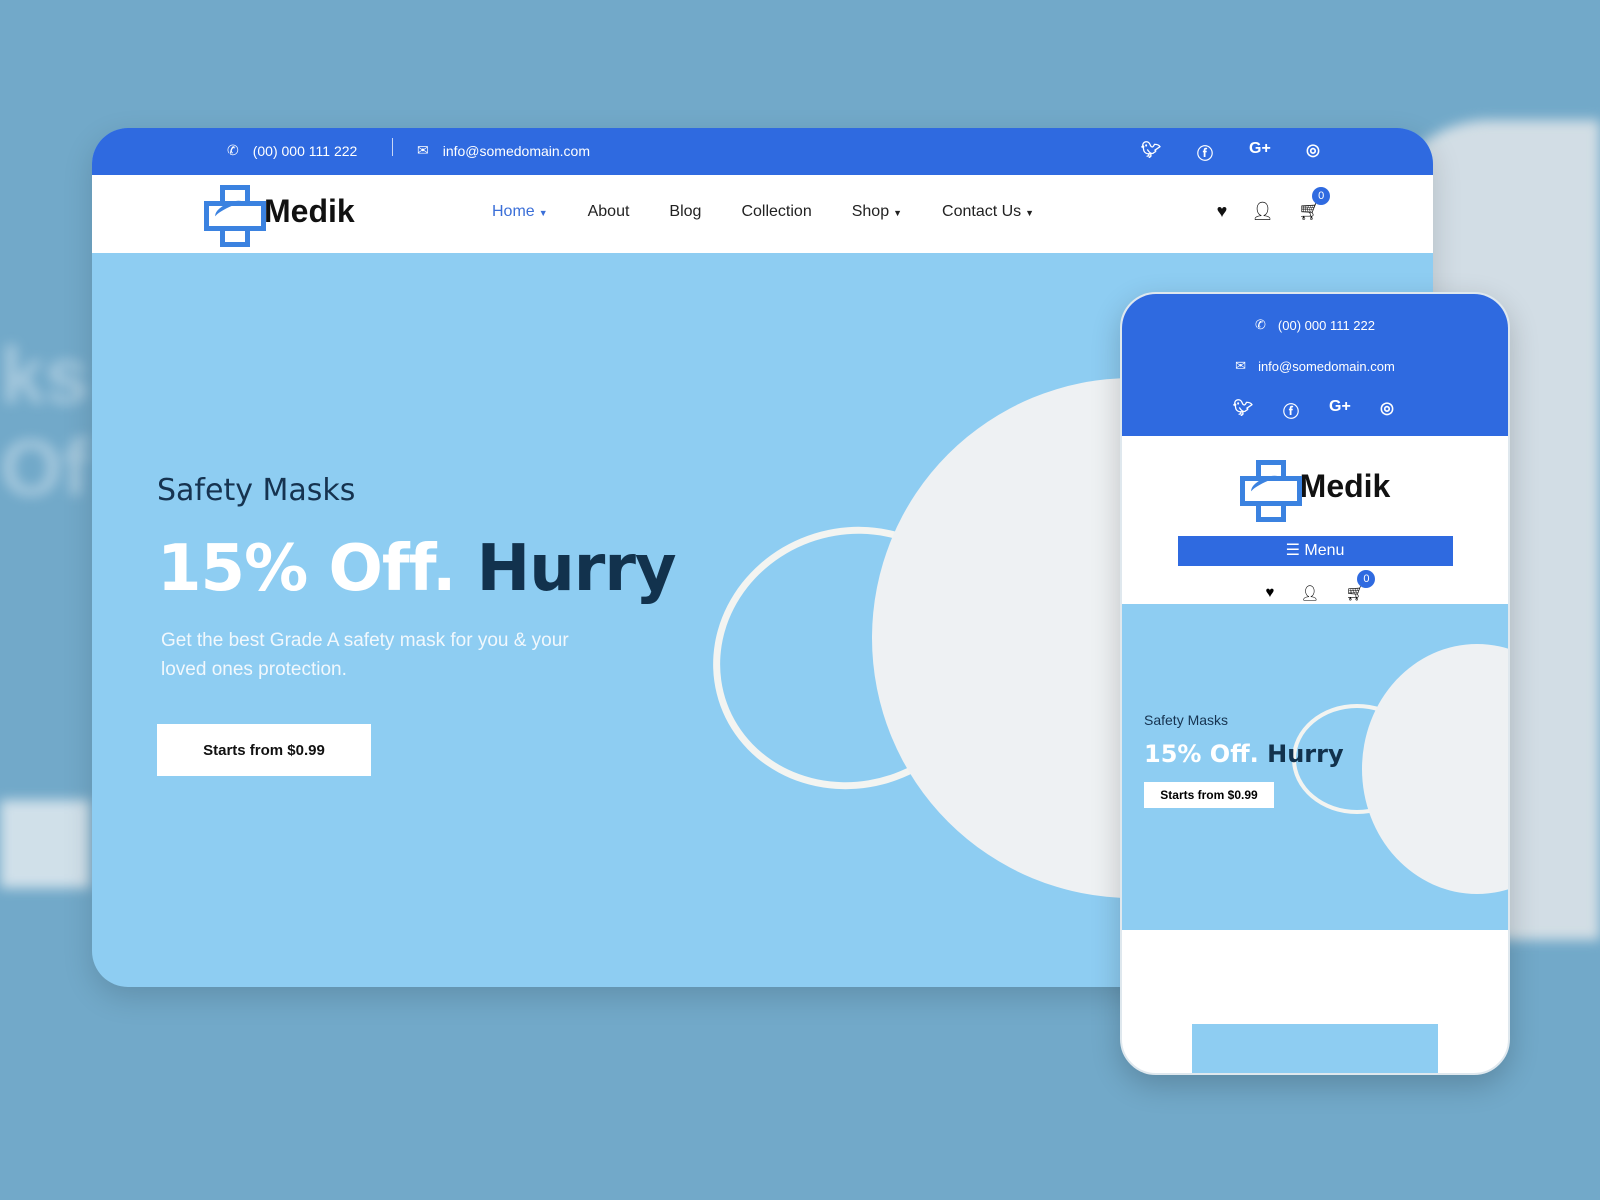  Describe the element at coordinates (877, 212) in the screenshot. I see `nav-shop: Shop ▼` at that location.